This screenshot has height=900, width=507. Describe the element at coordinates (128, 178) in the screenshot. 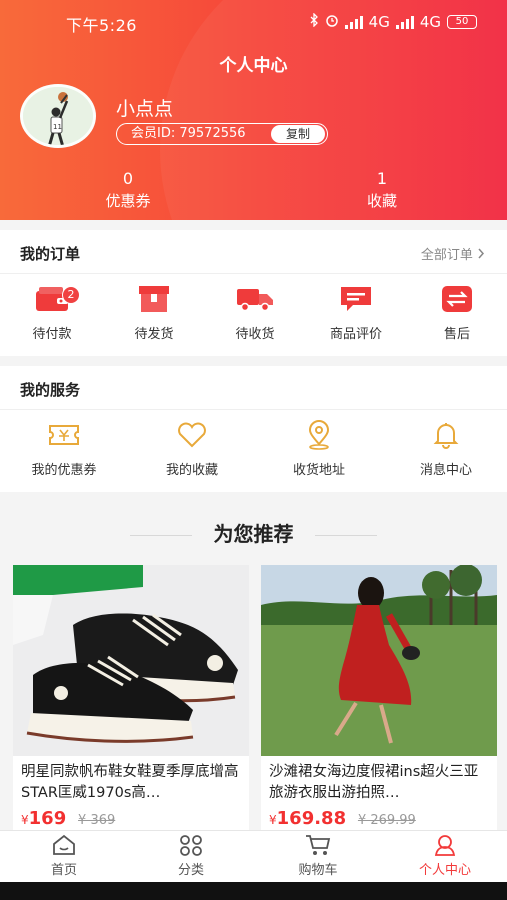

I see `coupon-count: 0` at that location.